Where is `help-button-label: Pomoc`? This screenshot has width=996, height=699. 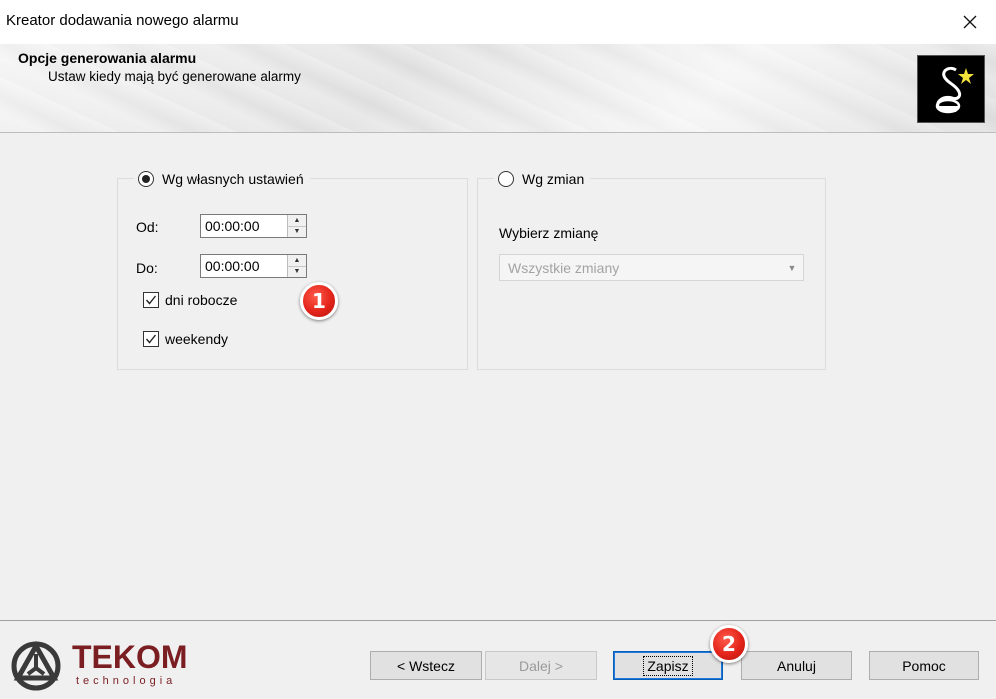 help-button-label: Pomoc is located at coordinates (924, 665).